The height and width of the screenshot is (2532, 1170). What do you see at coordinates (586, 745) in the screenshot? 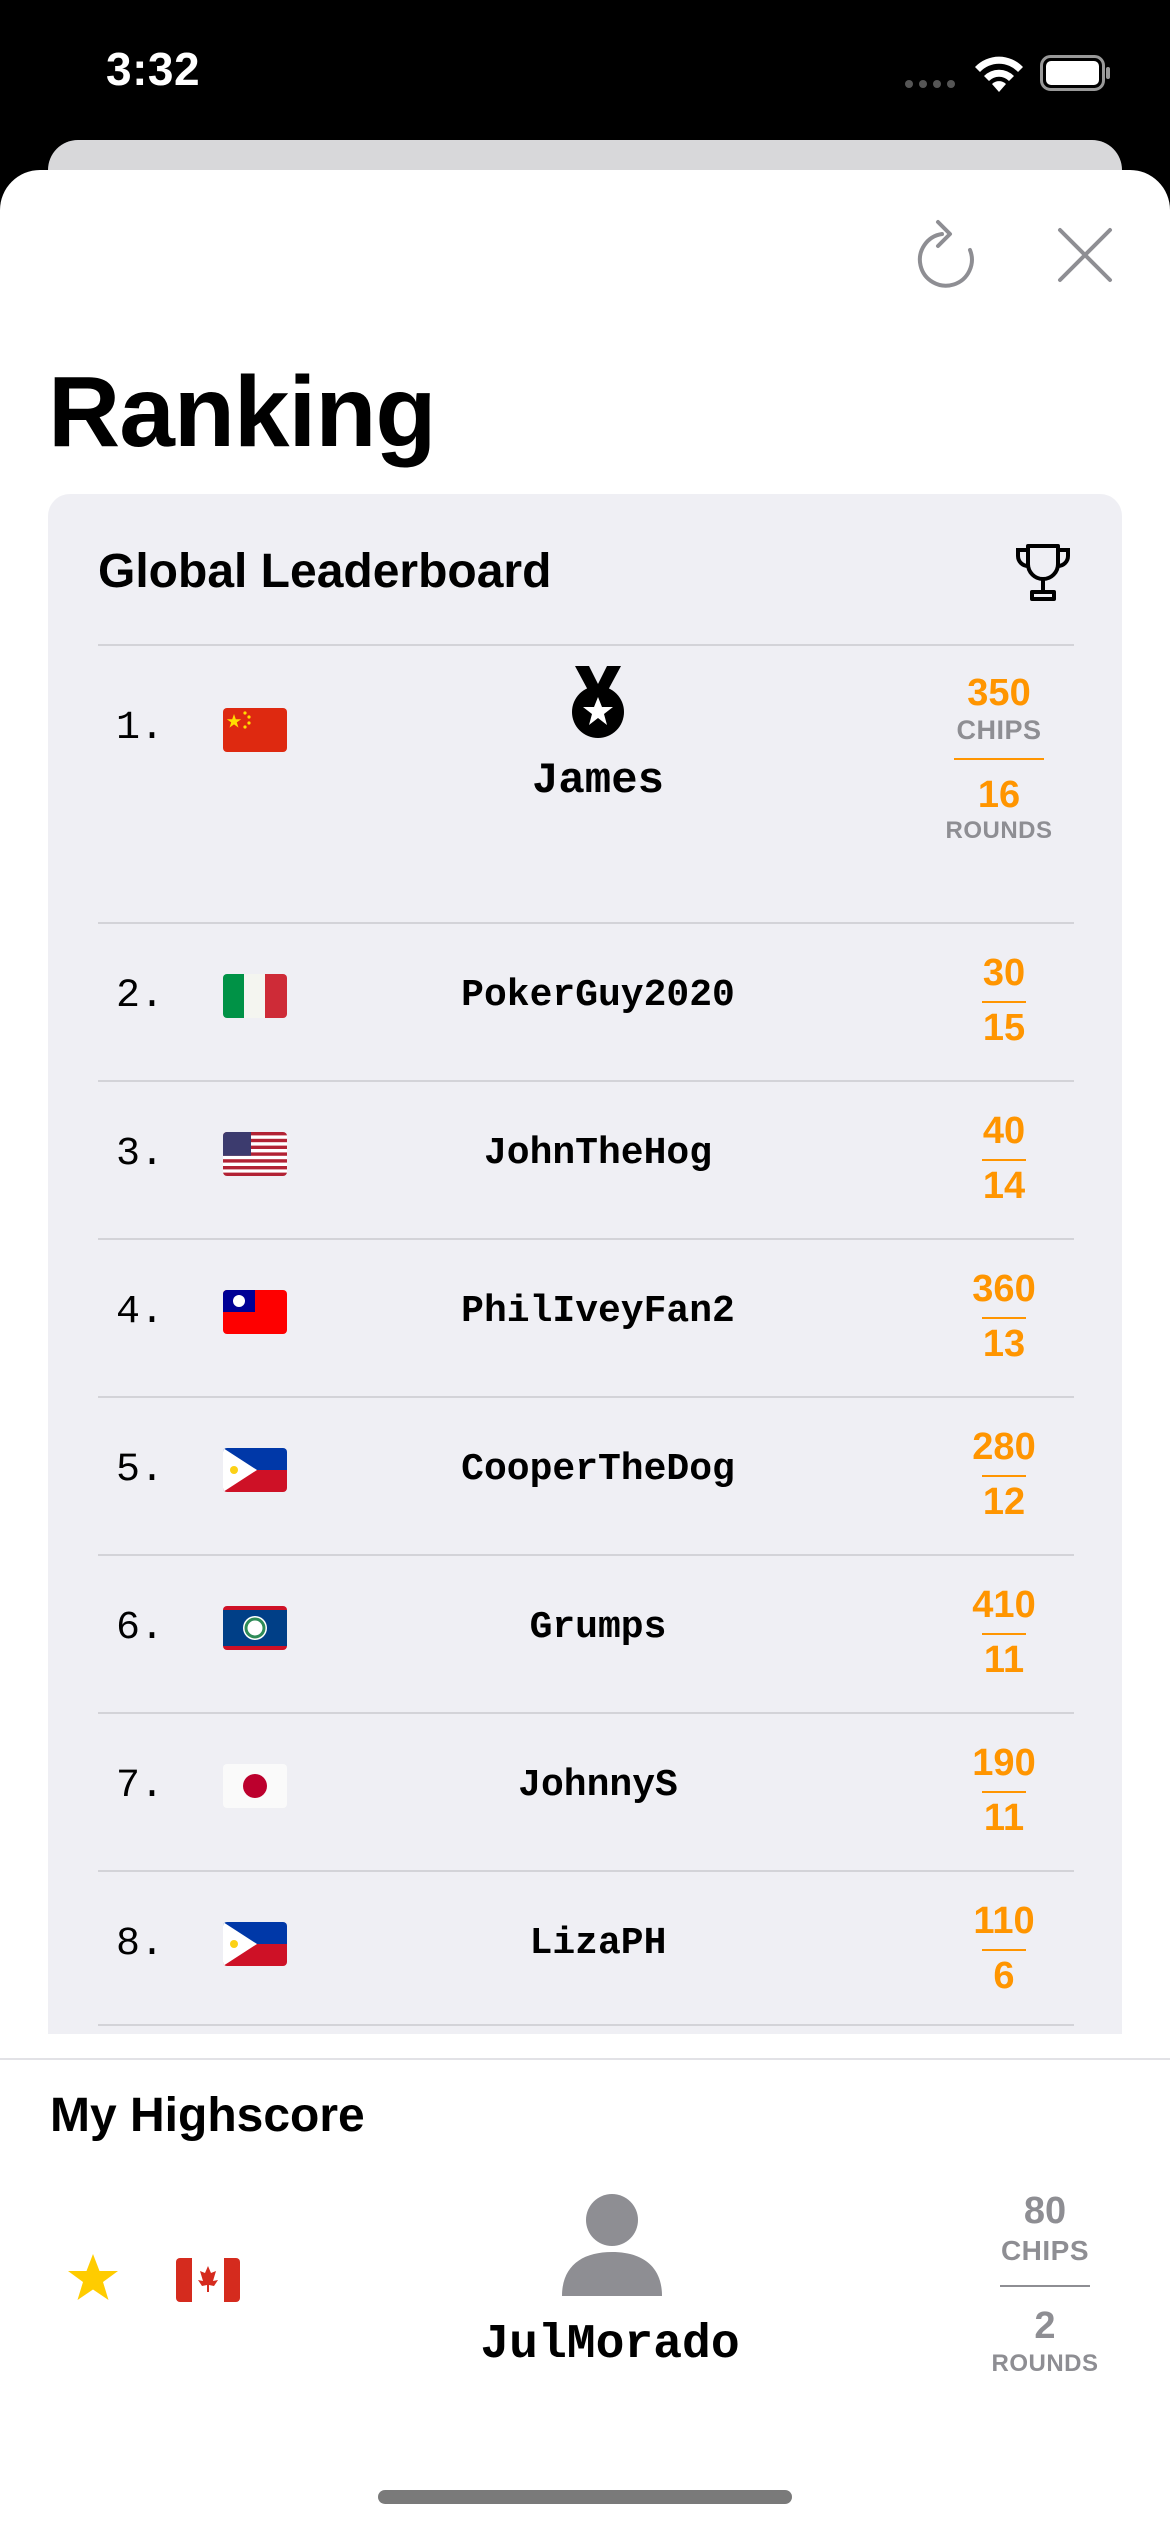
I see `leaderboard-row-1: 1. James 350 CHIPS 16 ROUNDS` at bounding box center [586, 745].